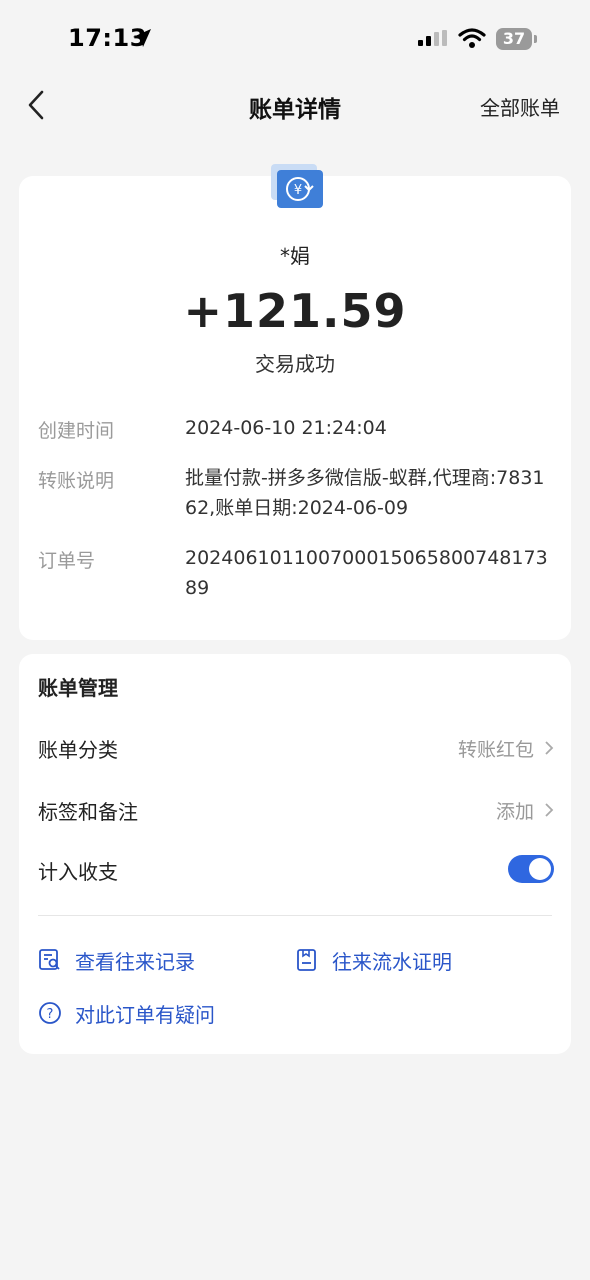  What do you see at coordinates (78, 750) in the screenshot?
I see `bill-category-label: 账单分类` at bounding box center [78, 750].